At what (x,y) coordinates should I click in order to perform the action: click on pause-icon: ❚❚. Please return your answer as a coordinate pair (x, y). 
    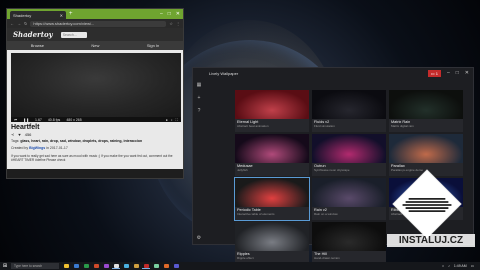
    Looking at the image, I should click on (26, 120).